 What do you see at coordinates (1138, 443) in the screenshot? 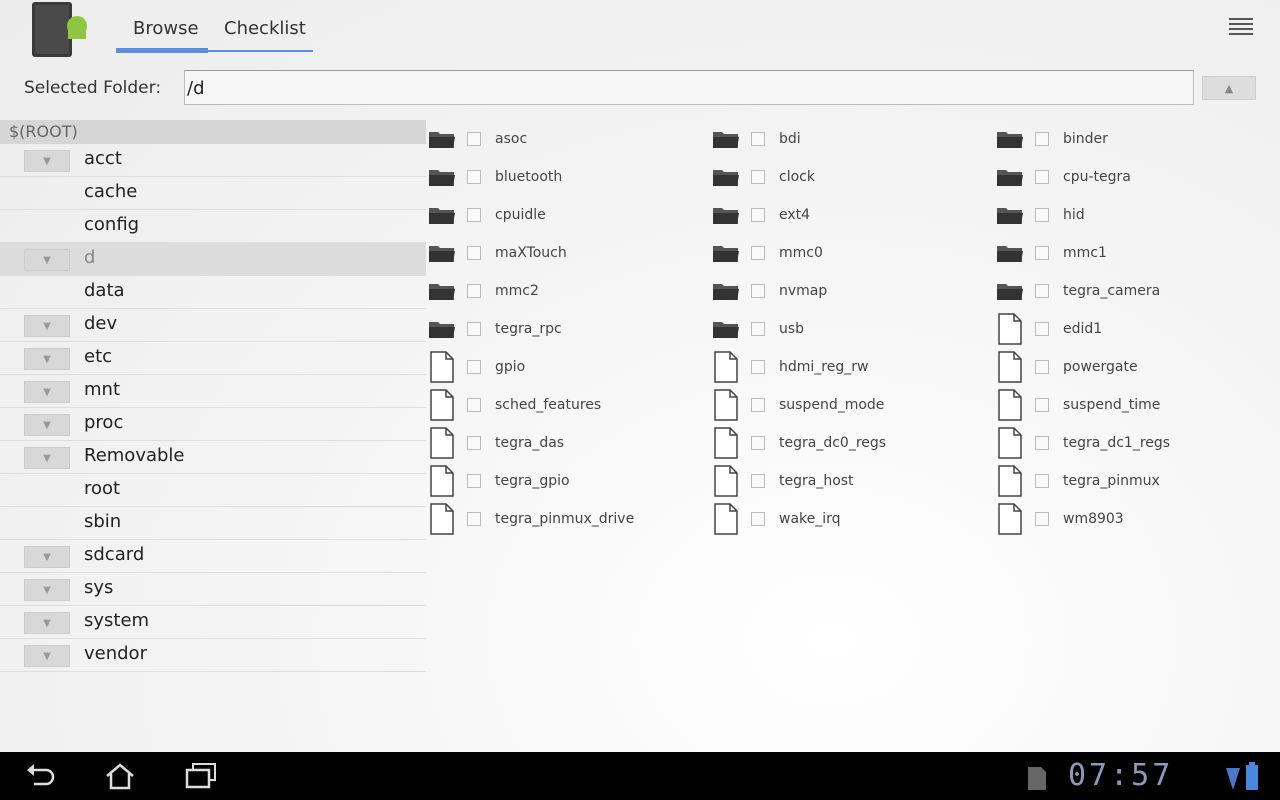
I see `file-entry: tegra_dc1_regs` at bounding box center [1138, 443].